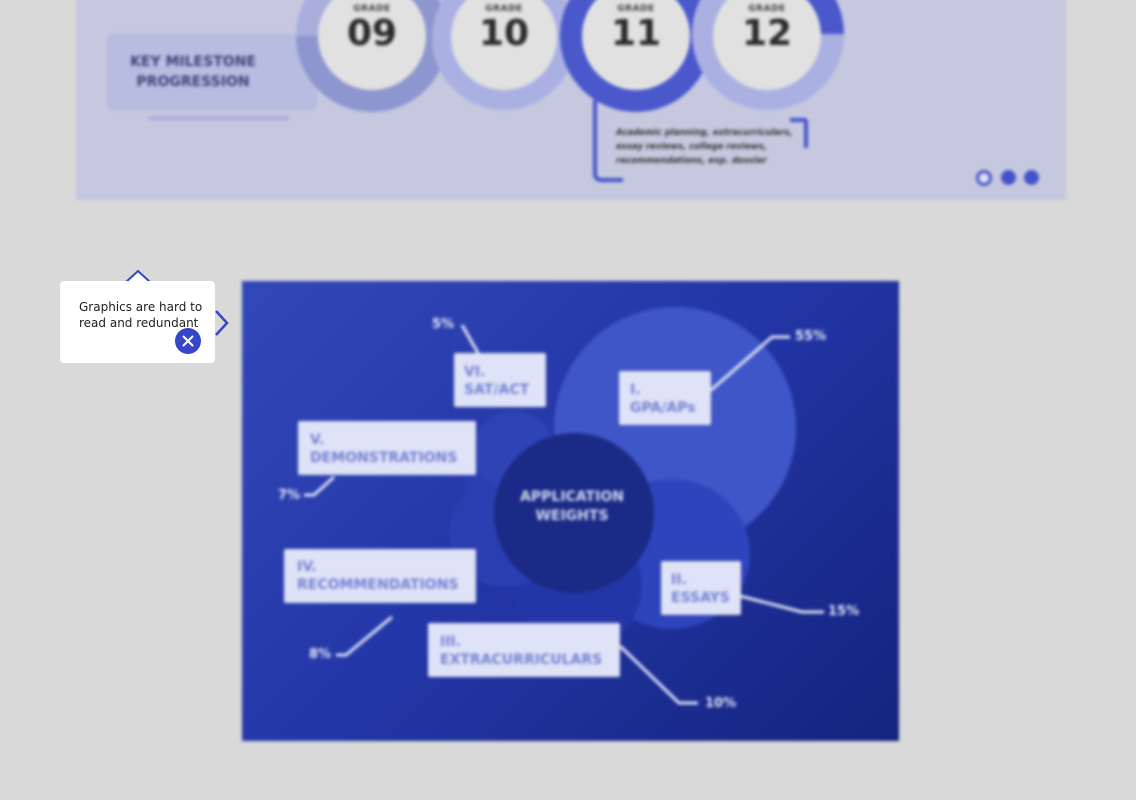 The width and height of the screenshot is (1136, 800). I want to click on item-demonstrations-percent: 7%, so click(289, 495).